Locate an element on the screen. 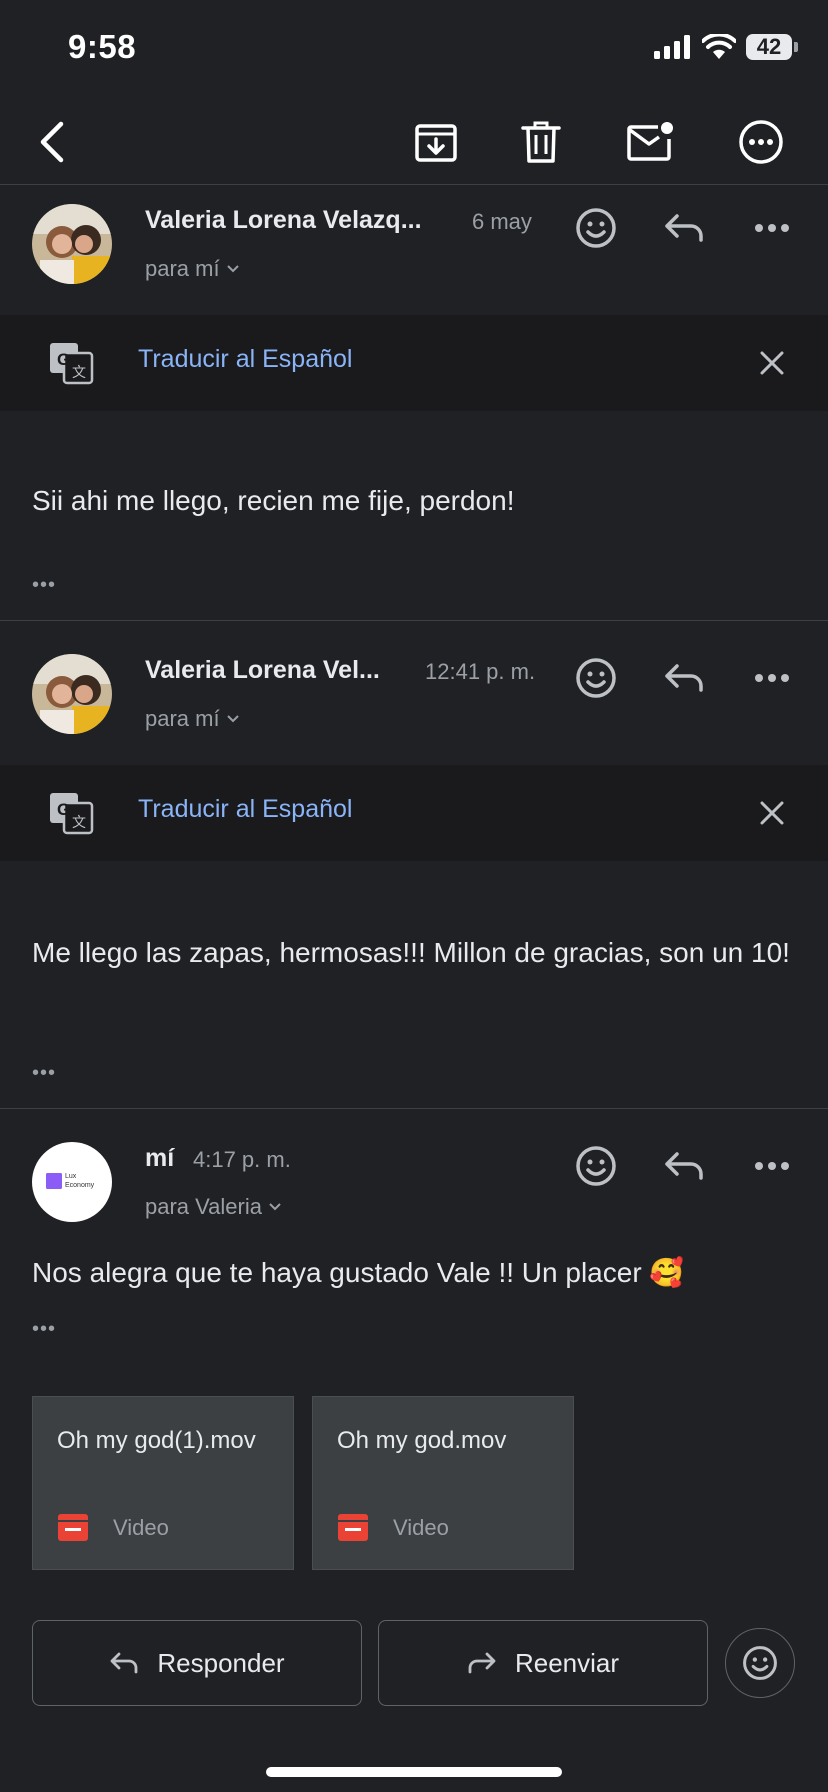  delete-button is located at coordinates (541, 142).